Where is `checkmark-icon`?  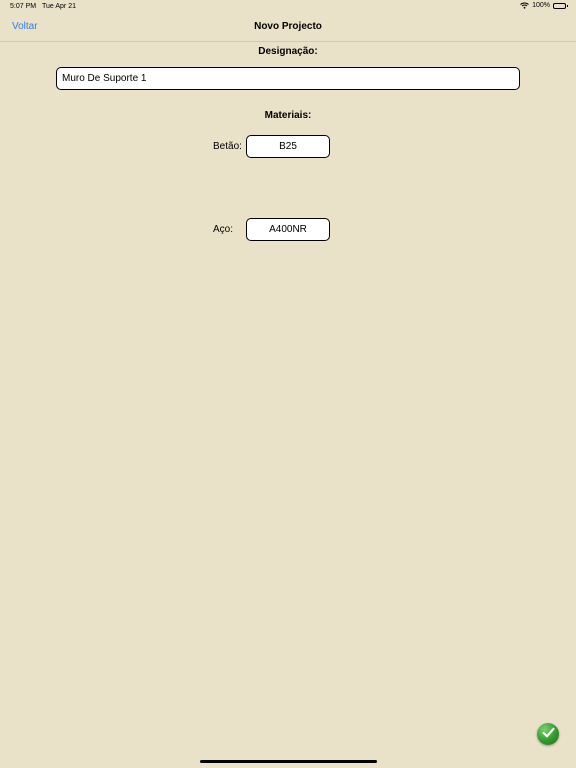 checkmark-icon is located at coordinates (548, 734).